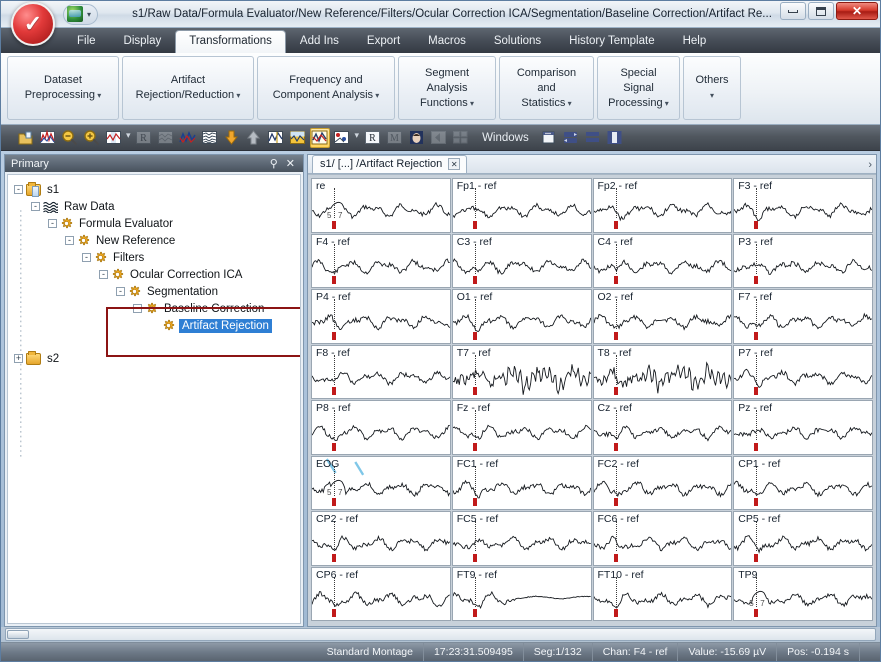  What do you see at coordinates (821, 11) in the screenshot?
I see `maximize-button` at bounding box center [821, 11].